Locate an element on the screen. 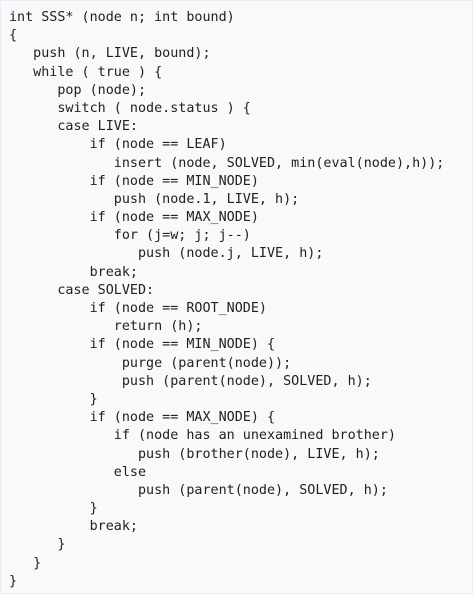 The width and height of the screenshot is (473, 594). code-line: if (node == MIN_NODE) is located at coordinates (134, 181).